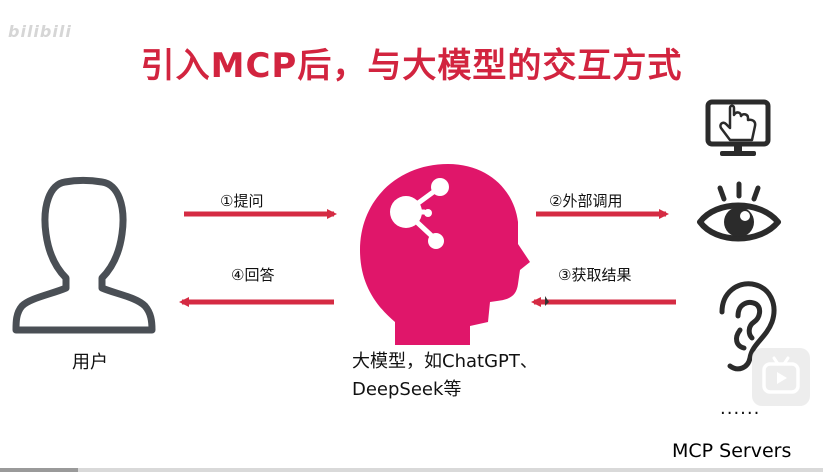  What do you see at coordinates (445, 254) in the screenshot?
I see `brain-head-icon` at bounding box center [445, 254].